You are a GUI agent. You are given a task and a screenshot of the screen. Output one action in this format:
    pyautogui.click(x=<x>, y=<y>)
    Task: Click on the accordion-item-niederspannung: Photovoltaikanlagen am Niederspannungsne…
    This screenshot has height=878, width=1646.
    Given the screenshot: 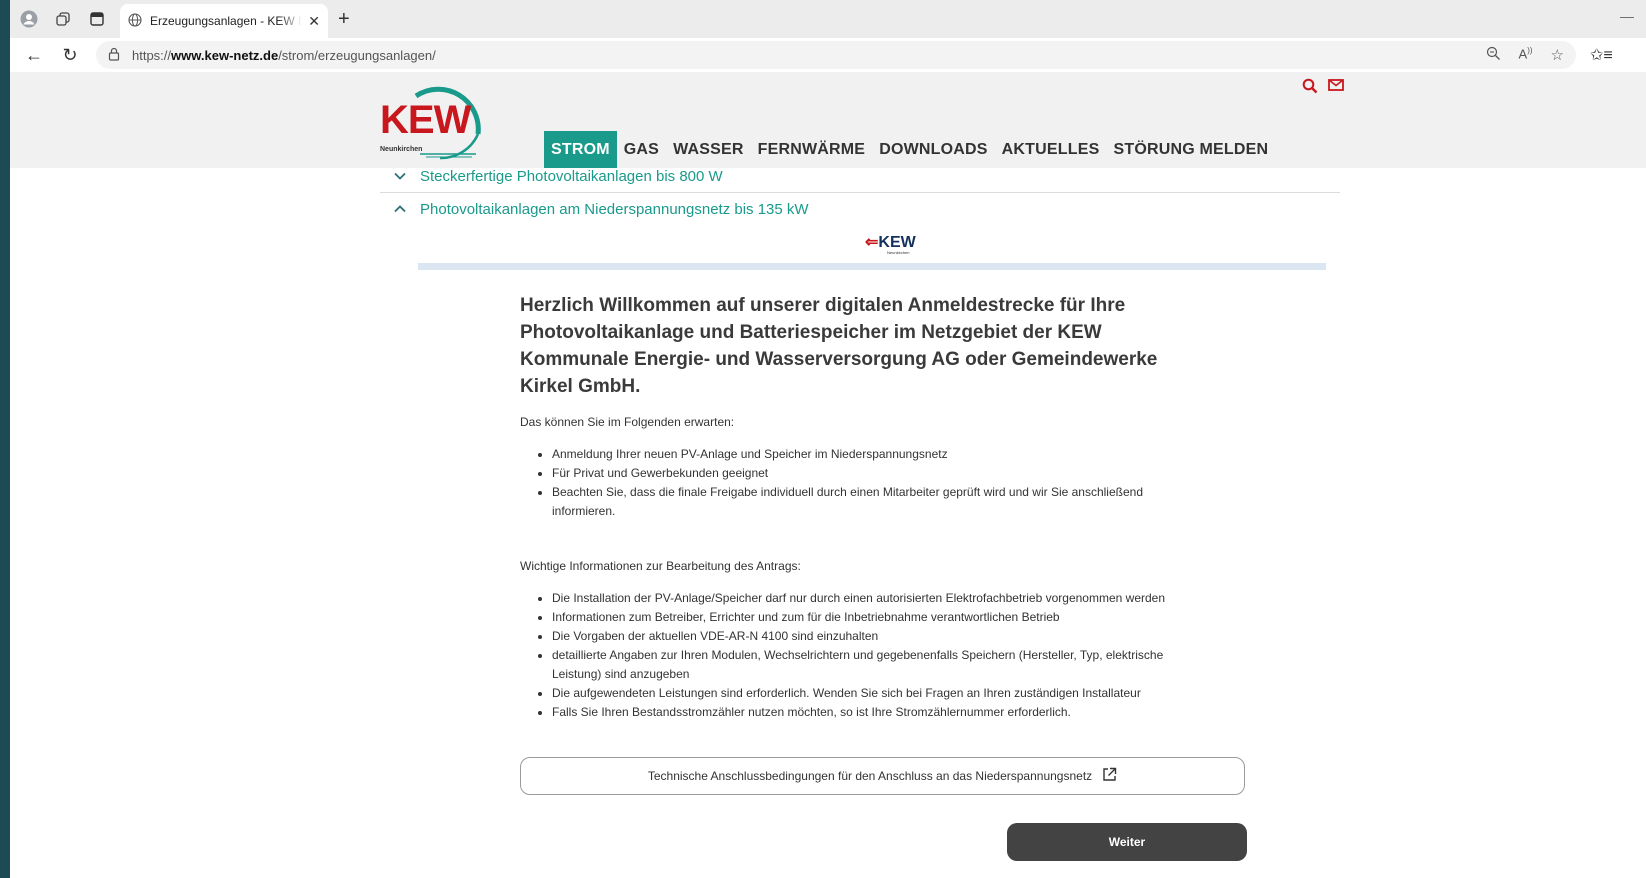 What is the action you would take?
    pyautogui.click(x=860, y=209)
    